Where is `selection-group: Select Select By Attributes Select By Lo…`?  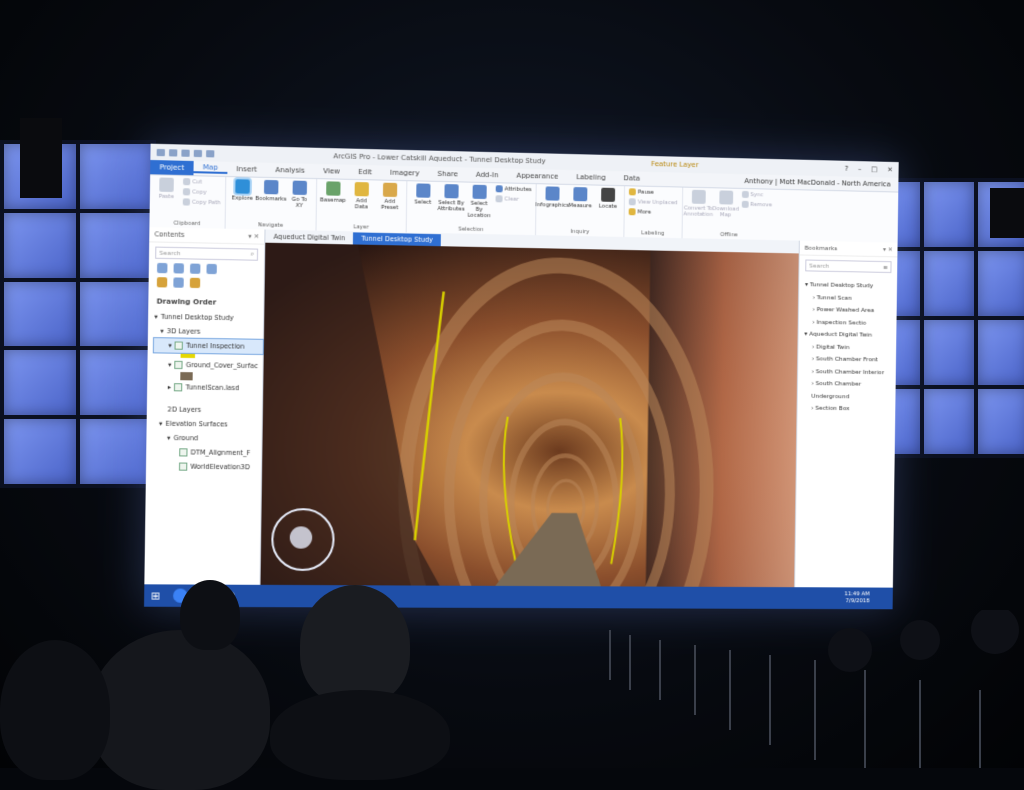 selection-group: Select Select By Attributes Select By Lo… is located at coordinates (471, 209).